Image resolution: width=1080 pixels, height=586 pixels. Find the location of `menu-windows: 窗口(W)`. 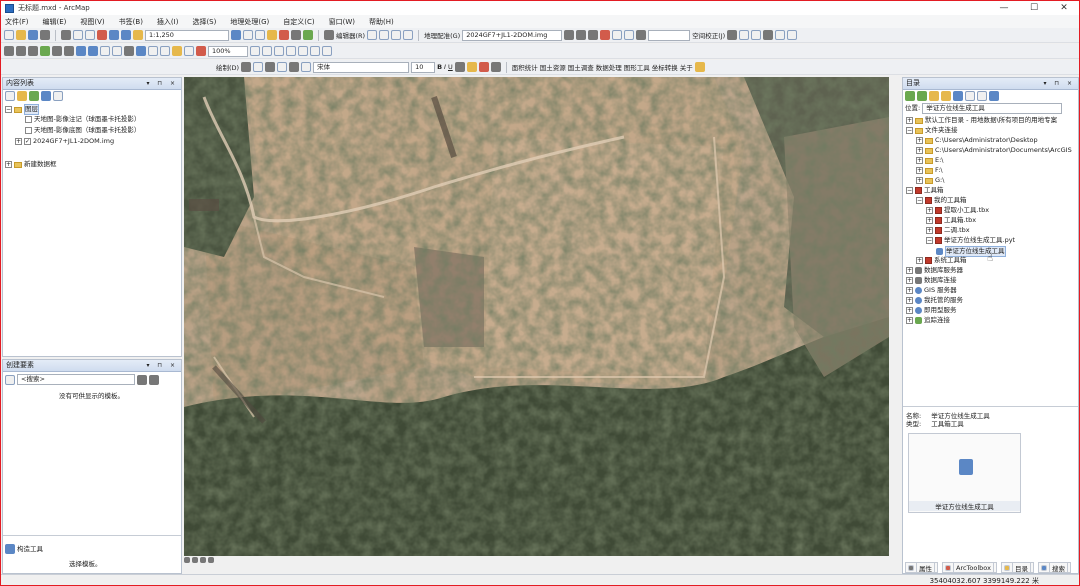

menu-windows: 窗口(W) is located at coordinates (342, 22).